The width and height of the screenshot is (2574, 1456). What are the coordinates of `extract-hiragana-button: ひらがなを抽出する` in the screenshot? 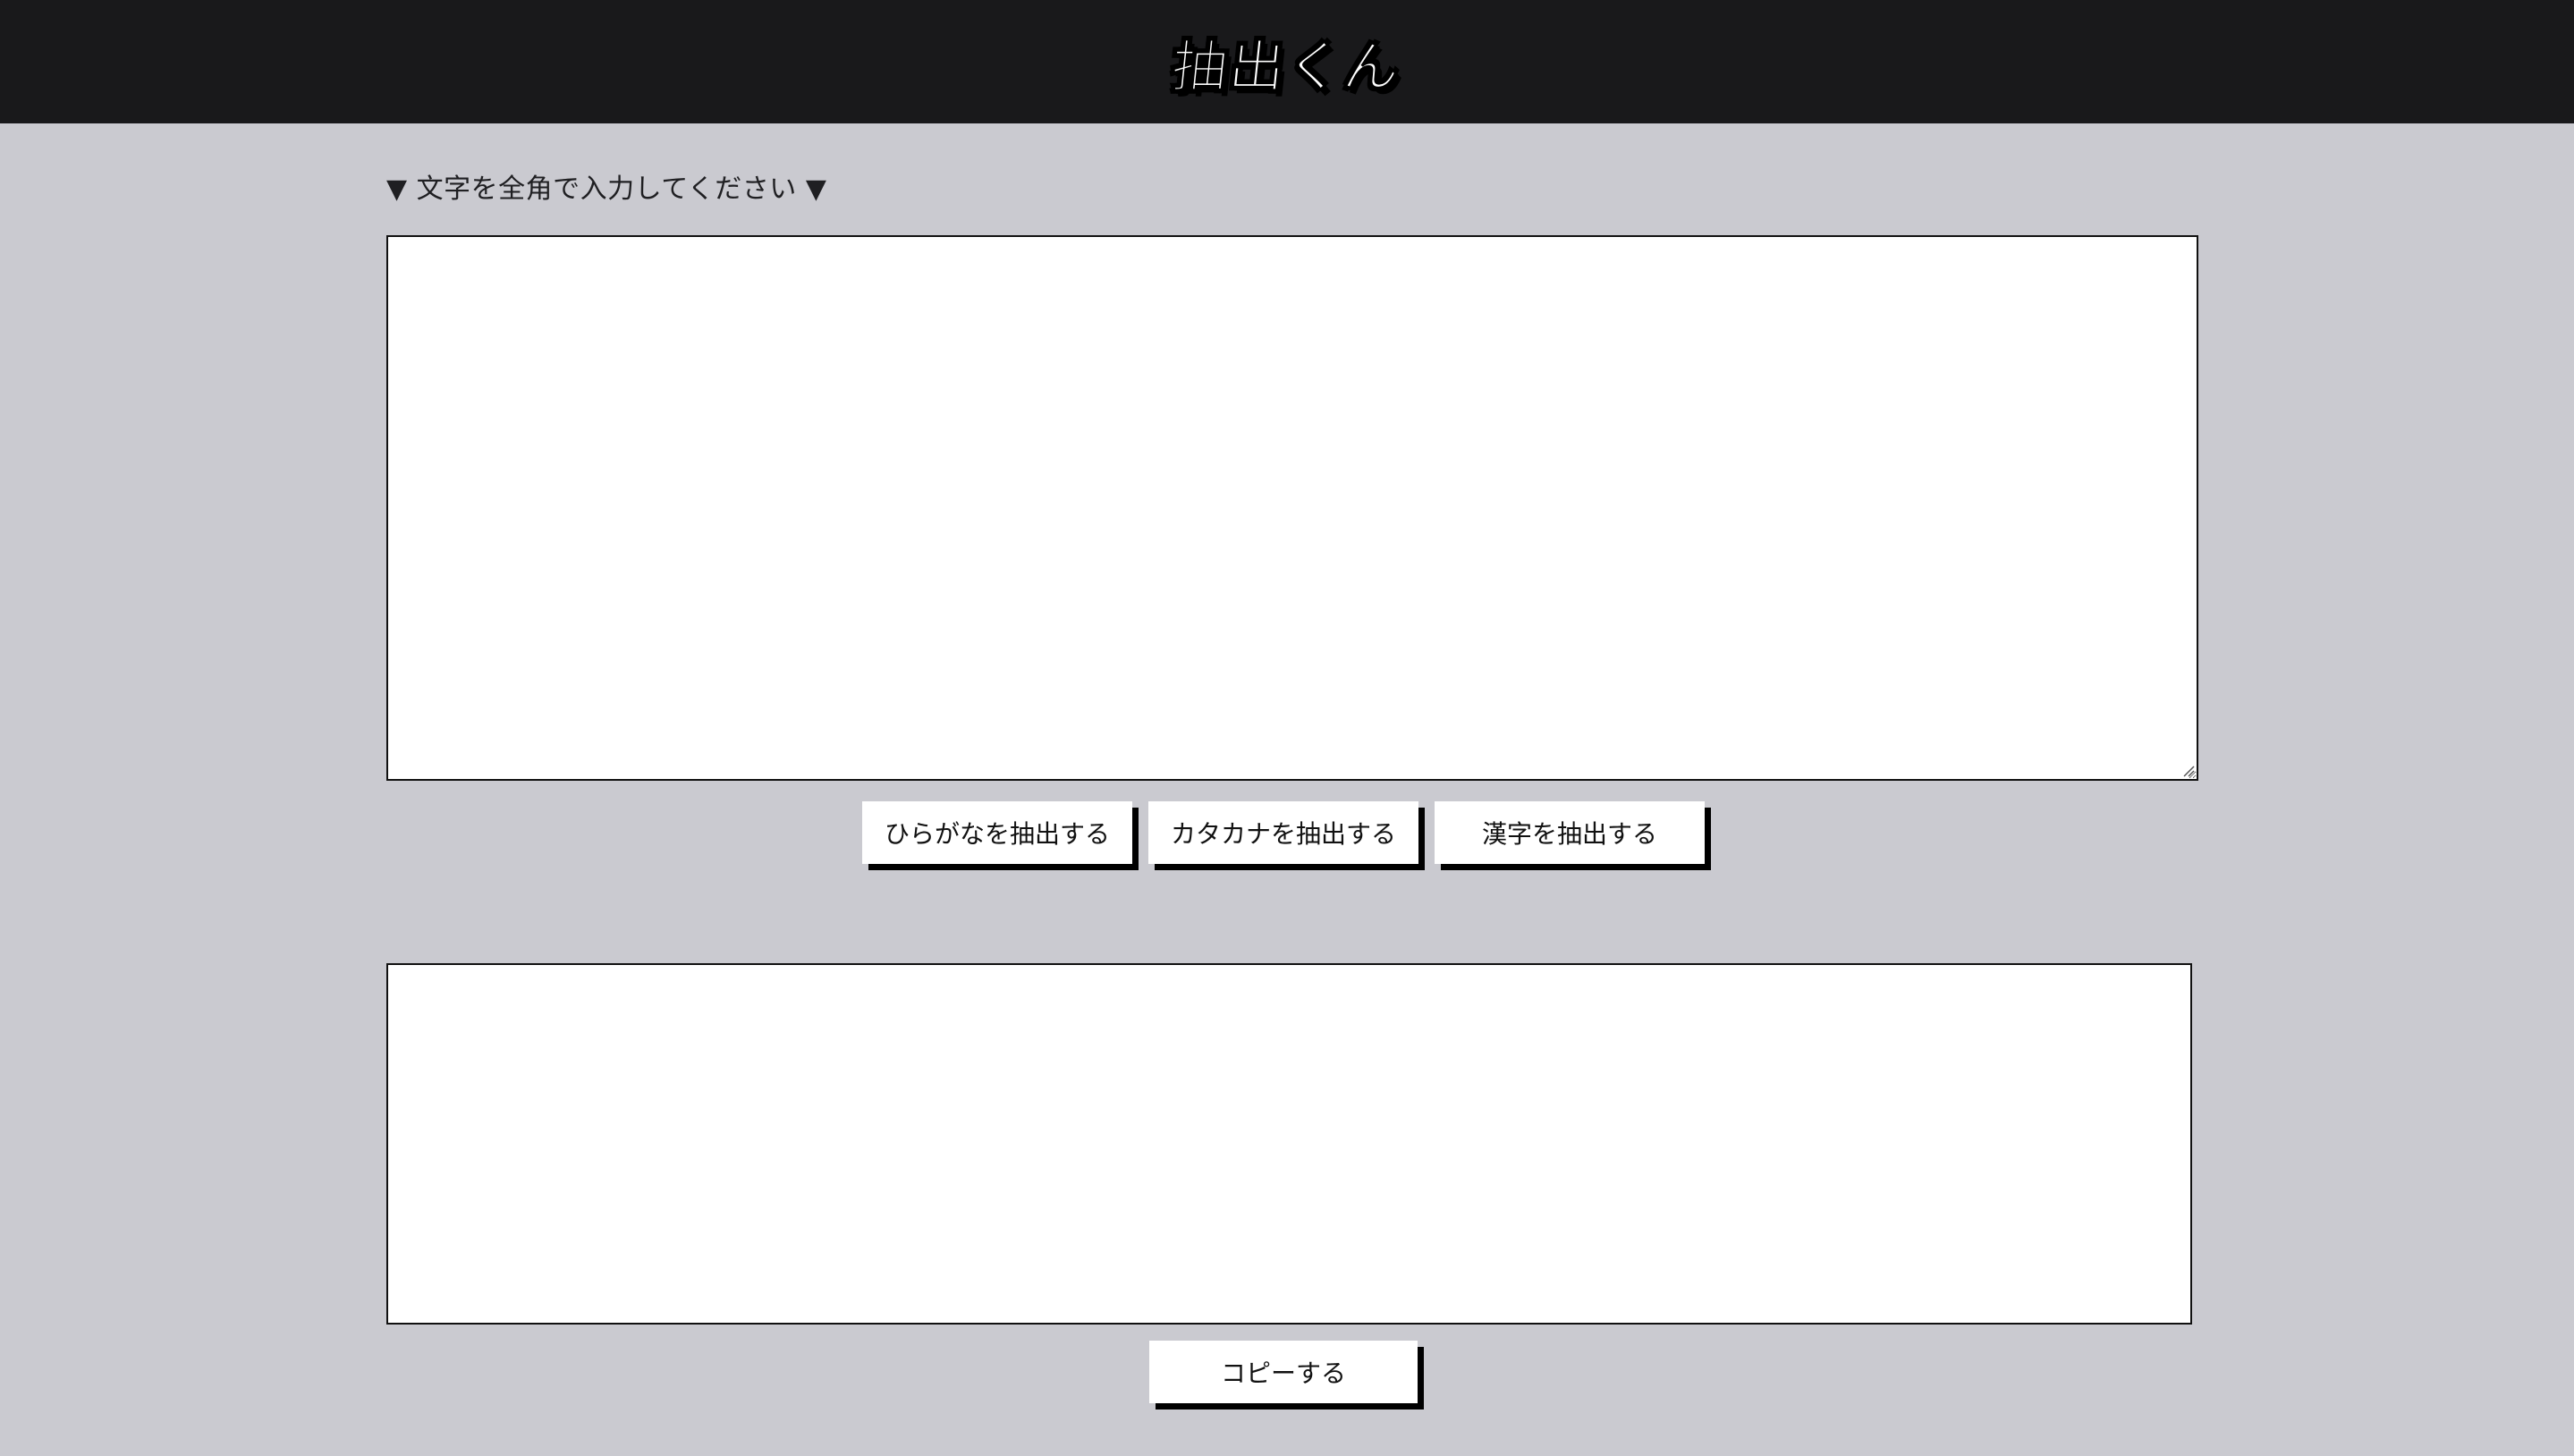 It's located at (997, 832).